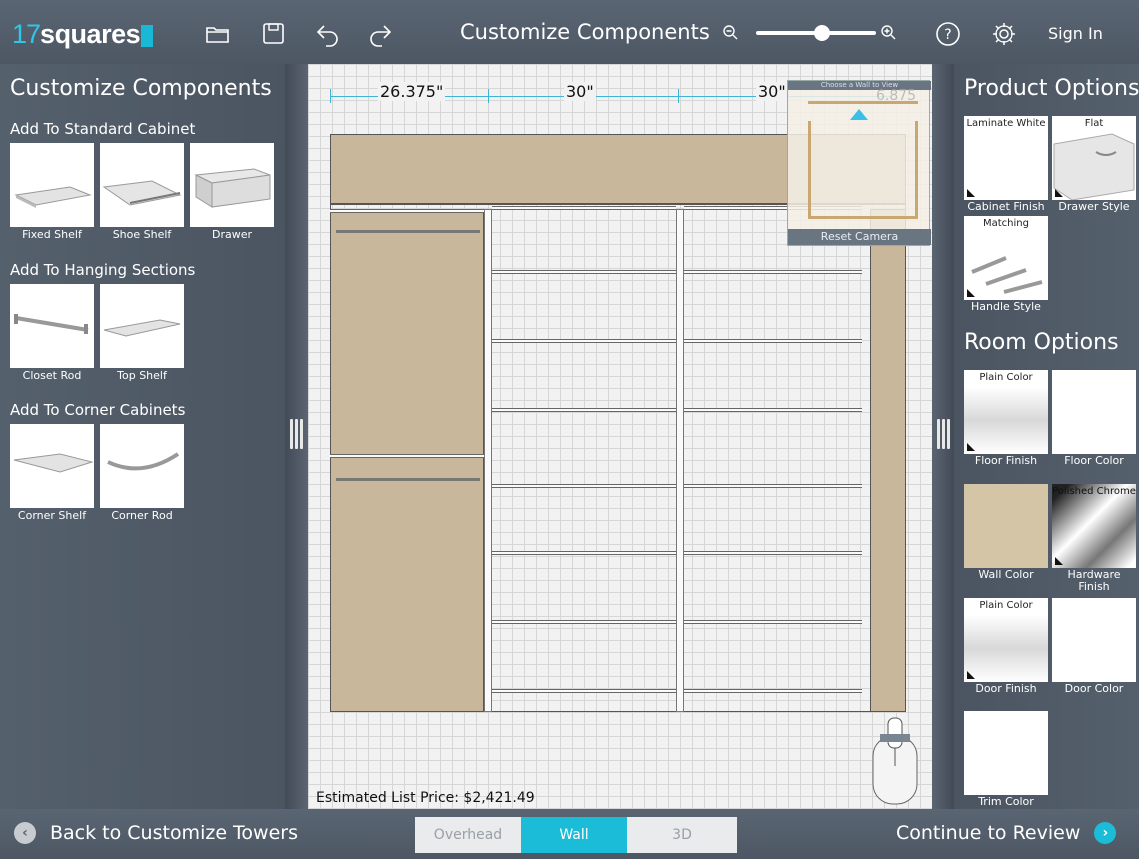  Describe the element at coordinates (274, 34) in the screenshot. I see `save-icon` at that location.